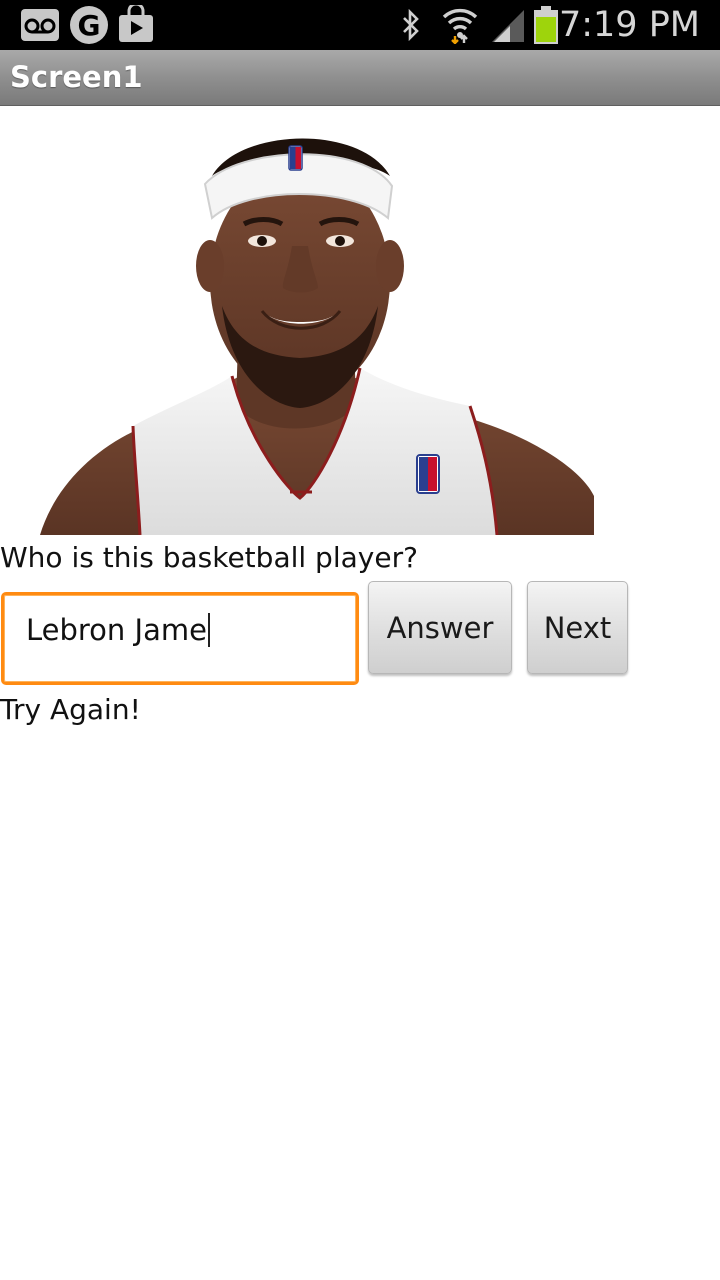  What do you see at coordinates (577, 627) in the screenshot?
I see `next-button: Next` at bounding box center [577, 627].